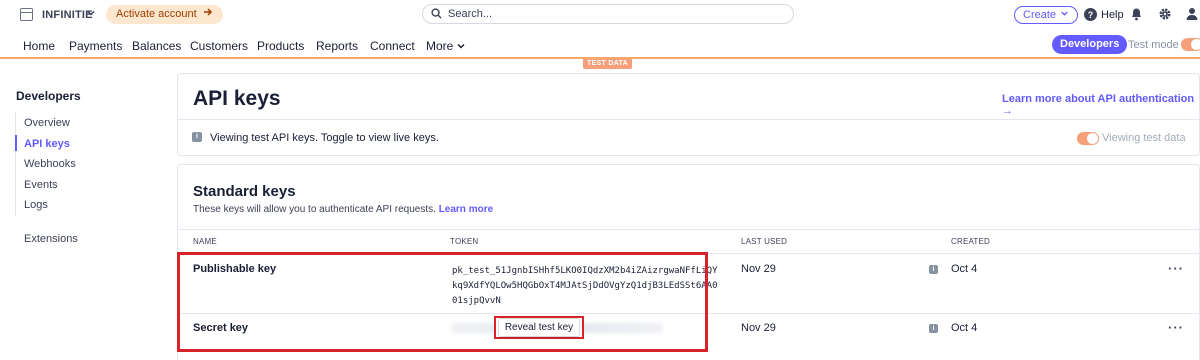  I want to click on viewing-test-data-label: Viewing test data, so click(1144, 138).